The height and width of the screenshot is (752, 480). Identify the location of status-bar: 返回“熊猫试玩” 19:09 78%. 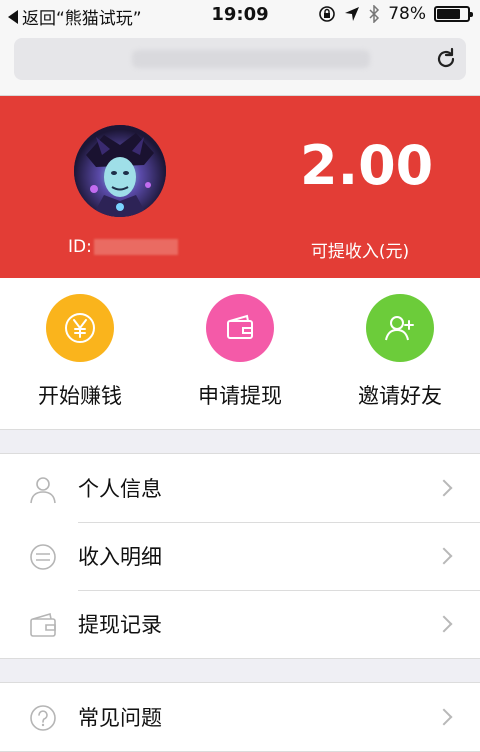
(240, 15).